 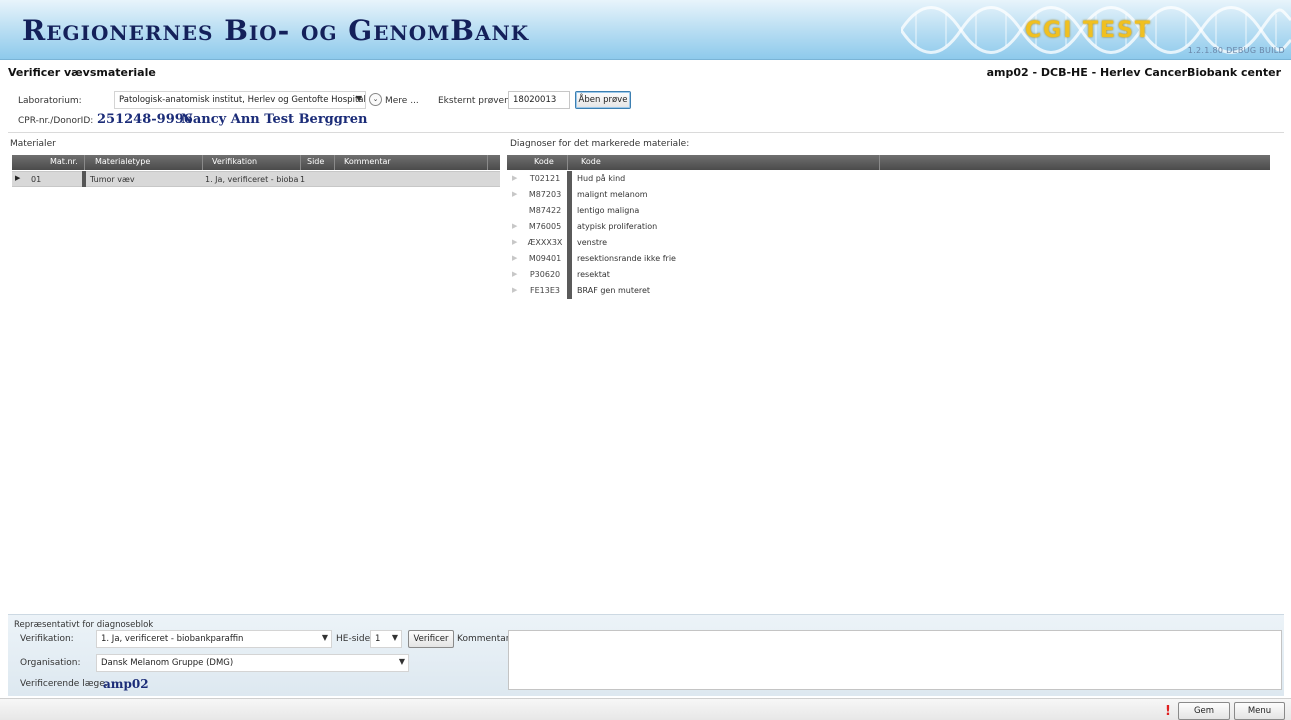 I want to click on save-button: Gem, so click(x=1204, y=711).